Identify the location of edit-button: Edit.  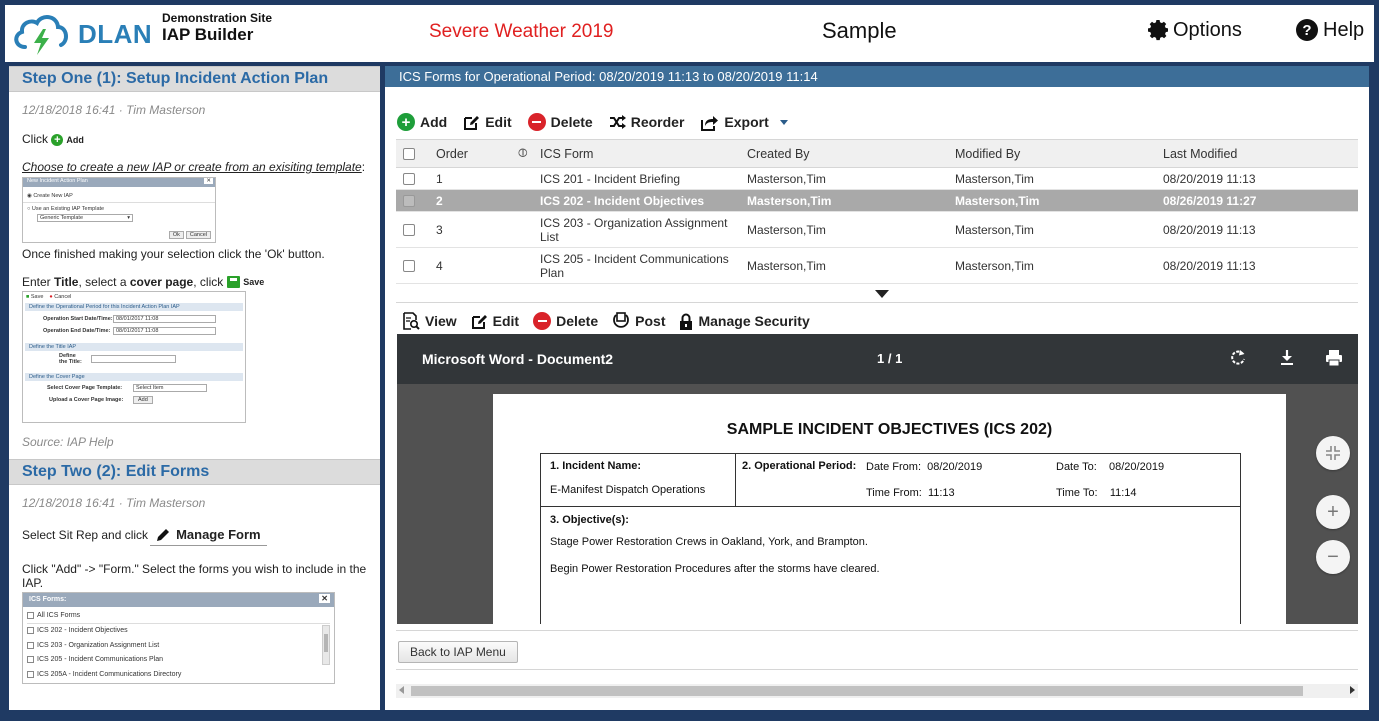
(487, 122).